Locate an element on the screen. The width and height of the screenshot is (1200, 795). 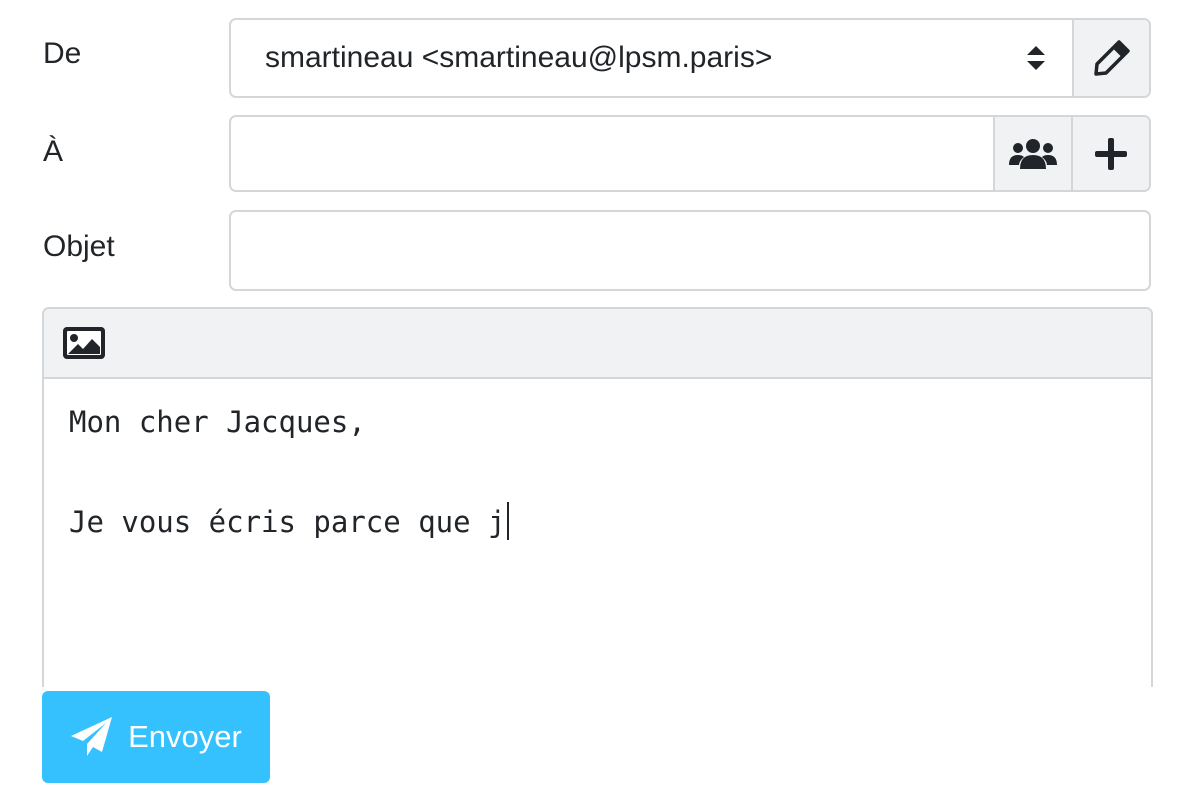
from-selected-value: smartineau <smartineau@lpsm.paris> is located at coordinates (519, 57).